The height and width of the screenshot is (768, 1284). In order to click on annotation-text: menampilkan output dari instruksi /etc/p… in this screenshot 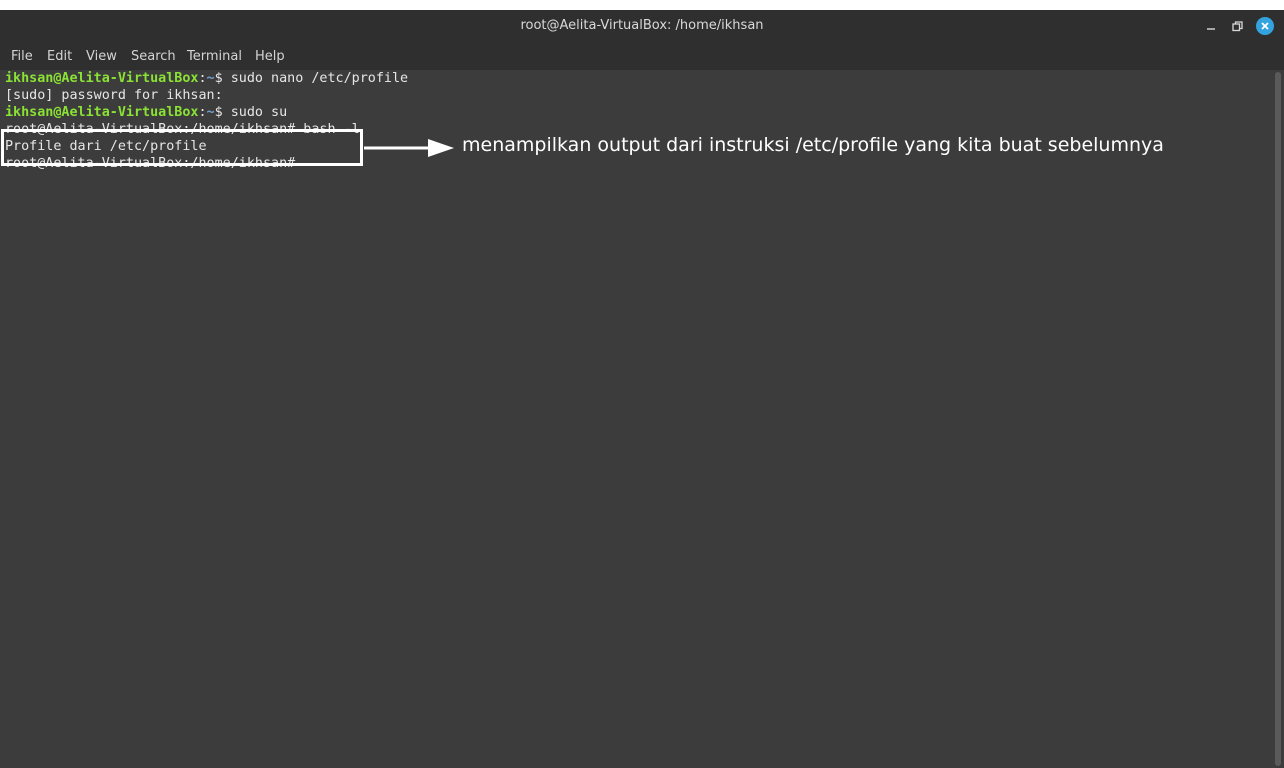, I will do `click(813, 145)`.